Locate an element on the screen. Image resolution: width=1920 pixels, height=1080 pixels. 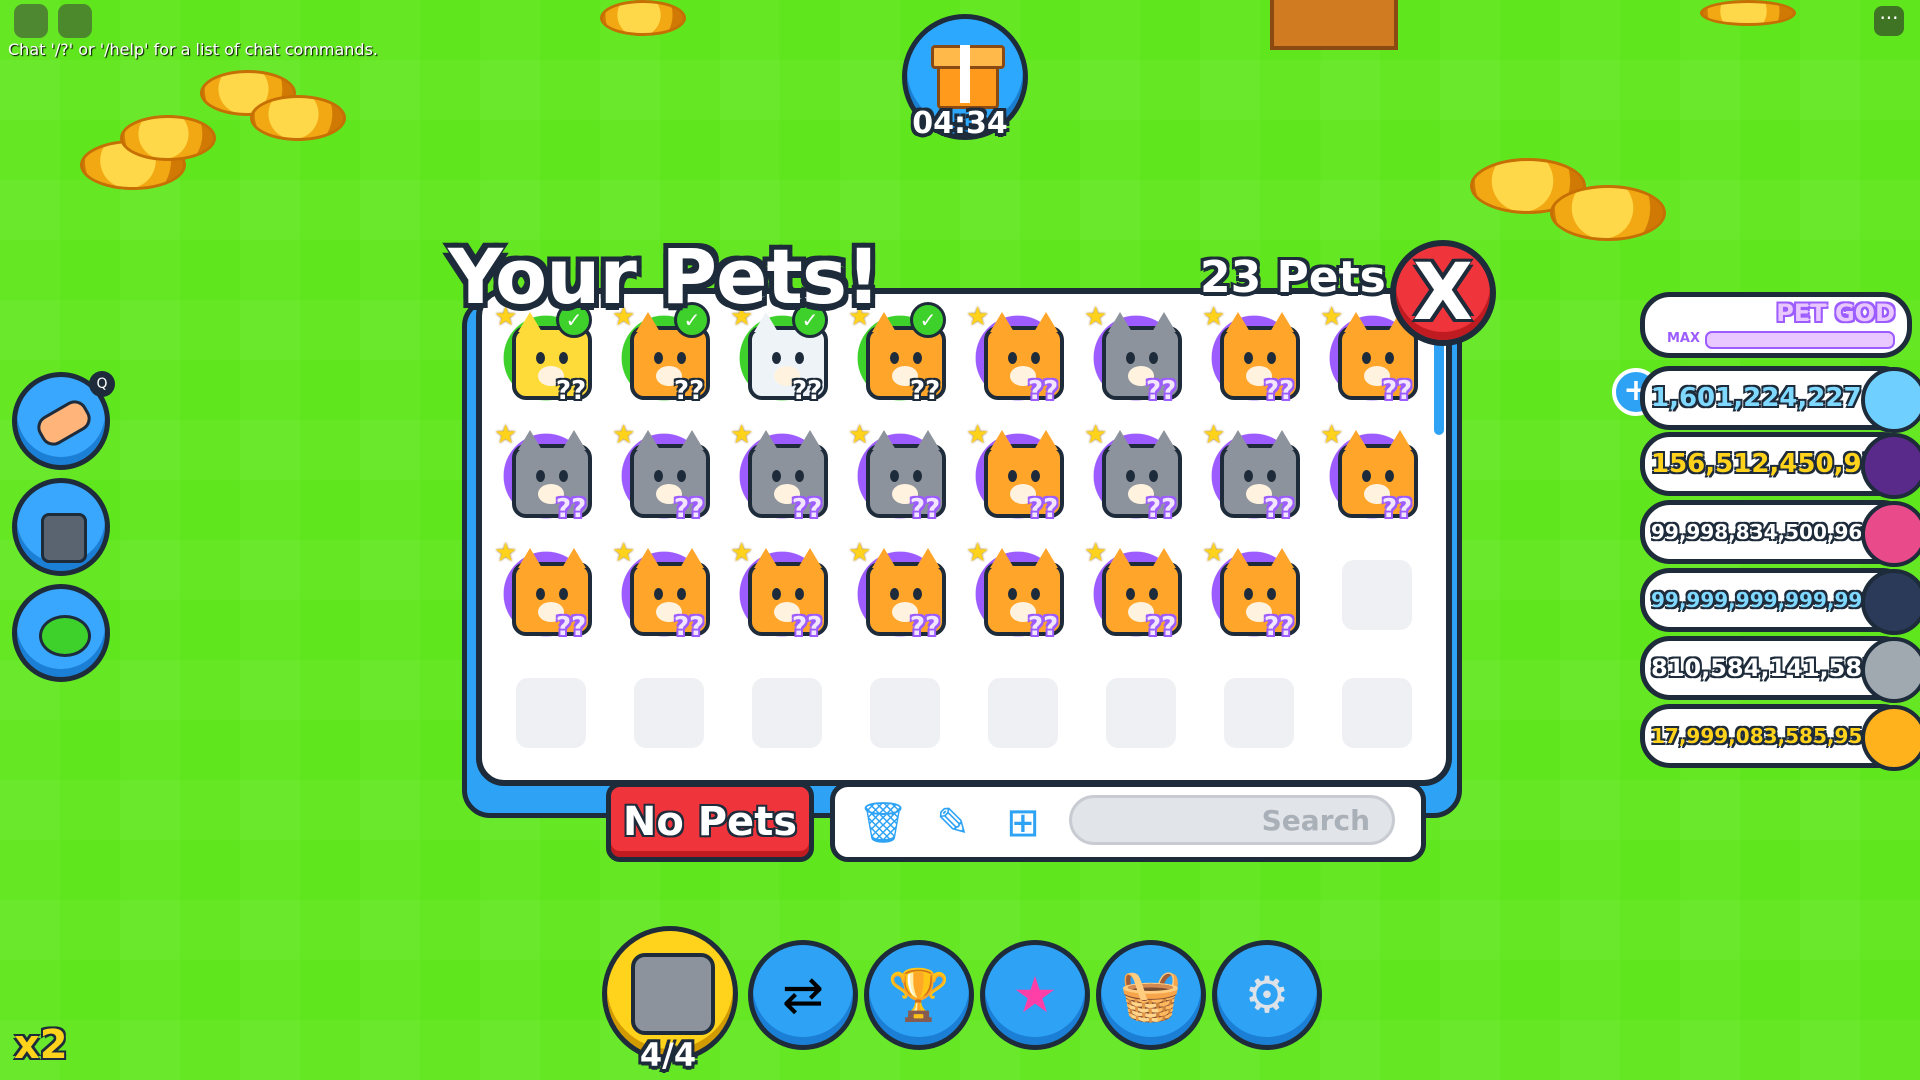
trading-button: ⇄ is located at coordinates (803, 995).